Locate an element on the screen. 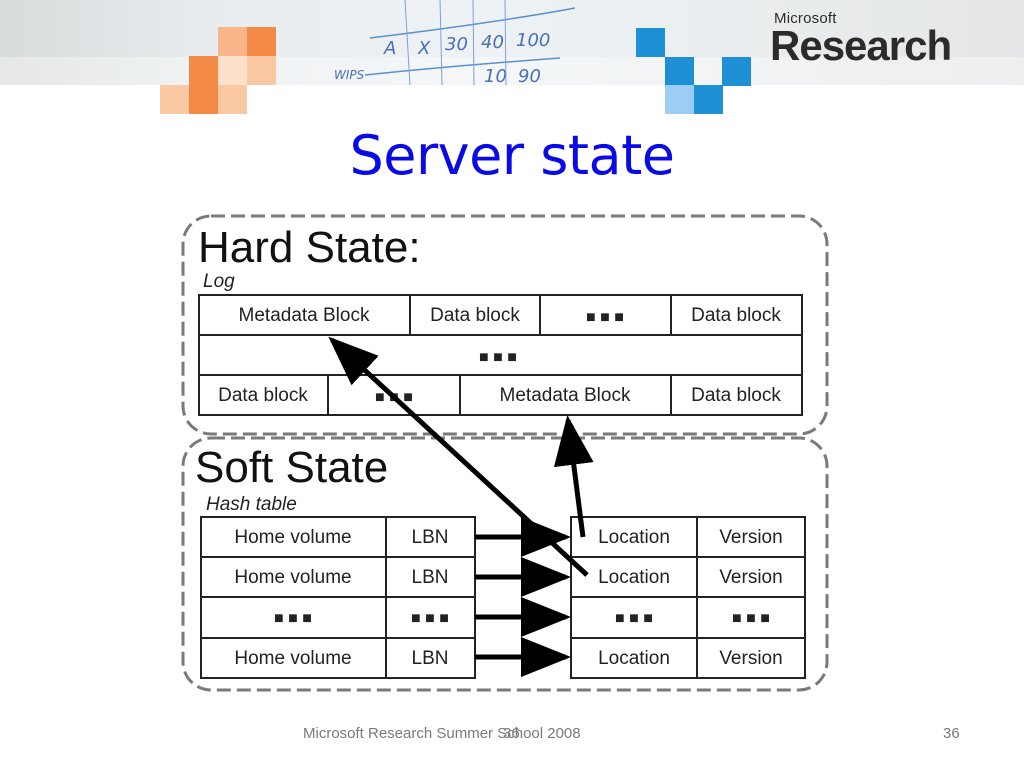 The image size is (1024, 768). log-cell-ellipsis: ■ ■ ■ is located at coordinates (605, 317).